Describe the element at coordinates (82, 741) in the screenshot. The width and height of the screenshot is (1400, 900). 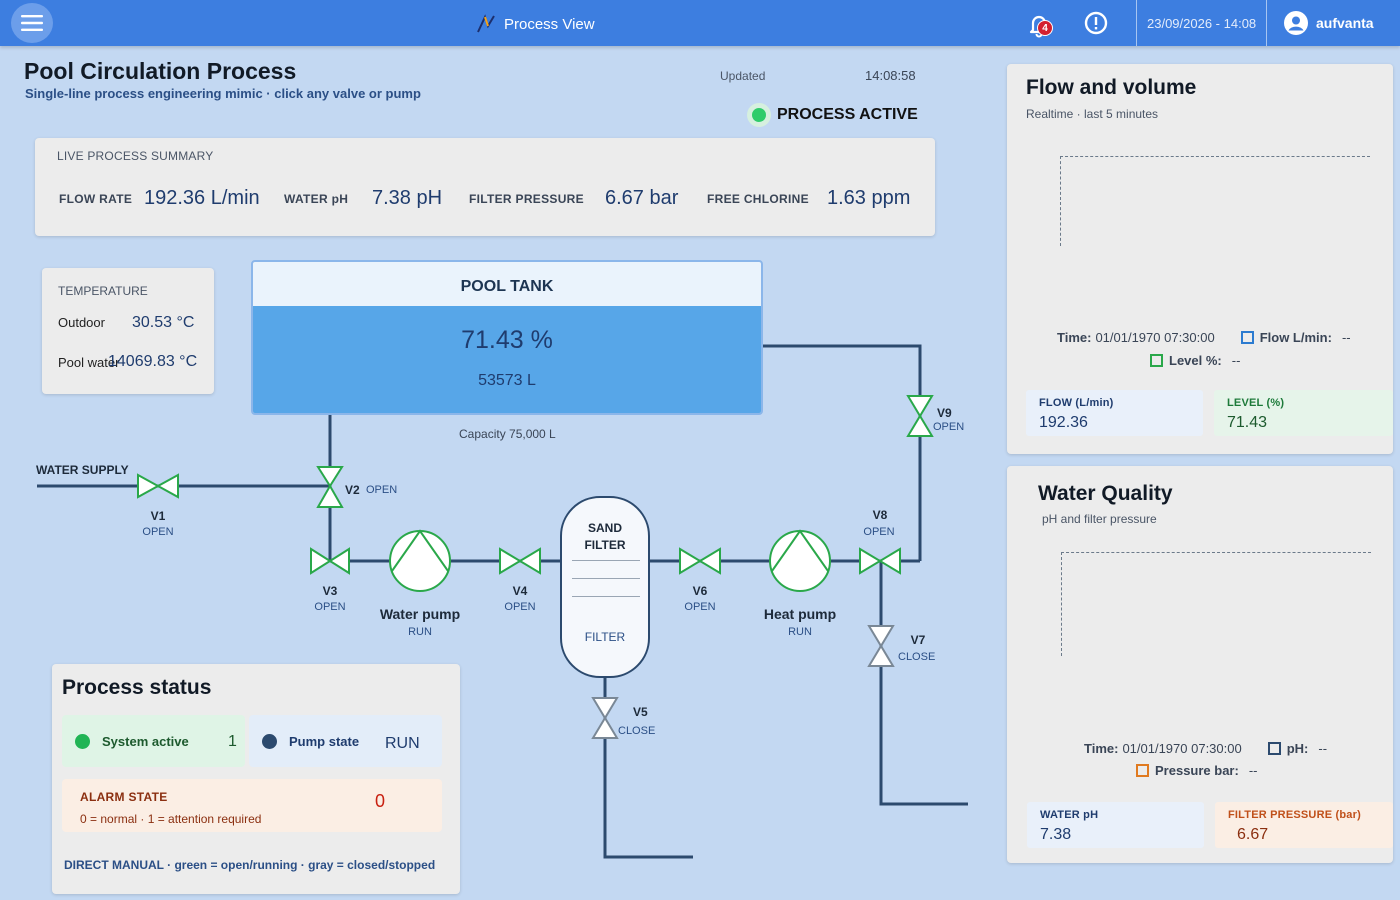
I see `system-active-dot` at that location.